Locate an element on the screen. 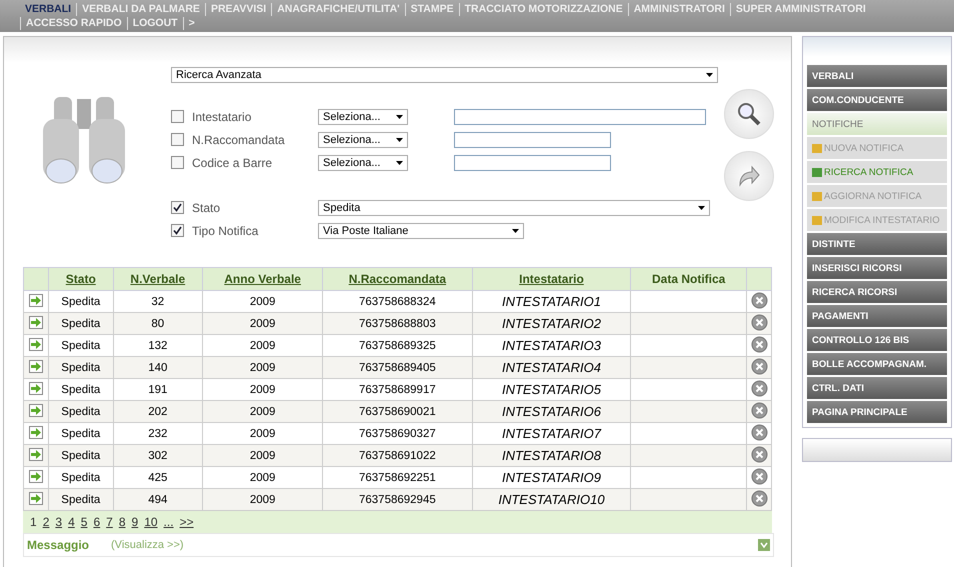 The height and width of the screenshot is (567, 954). table-cell: 202 is located at coordinates (157, 411).